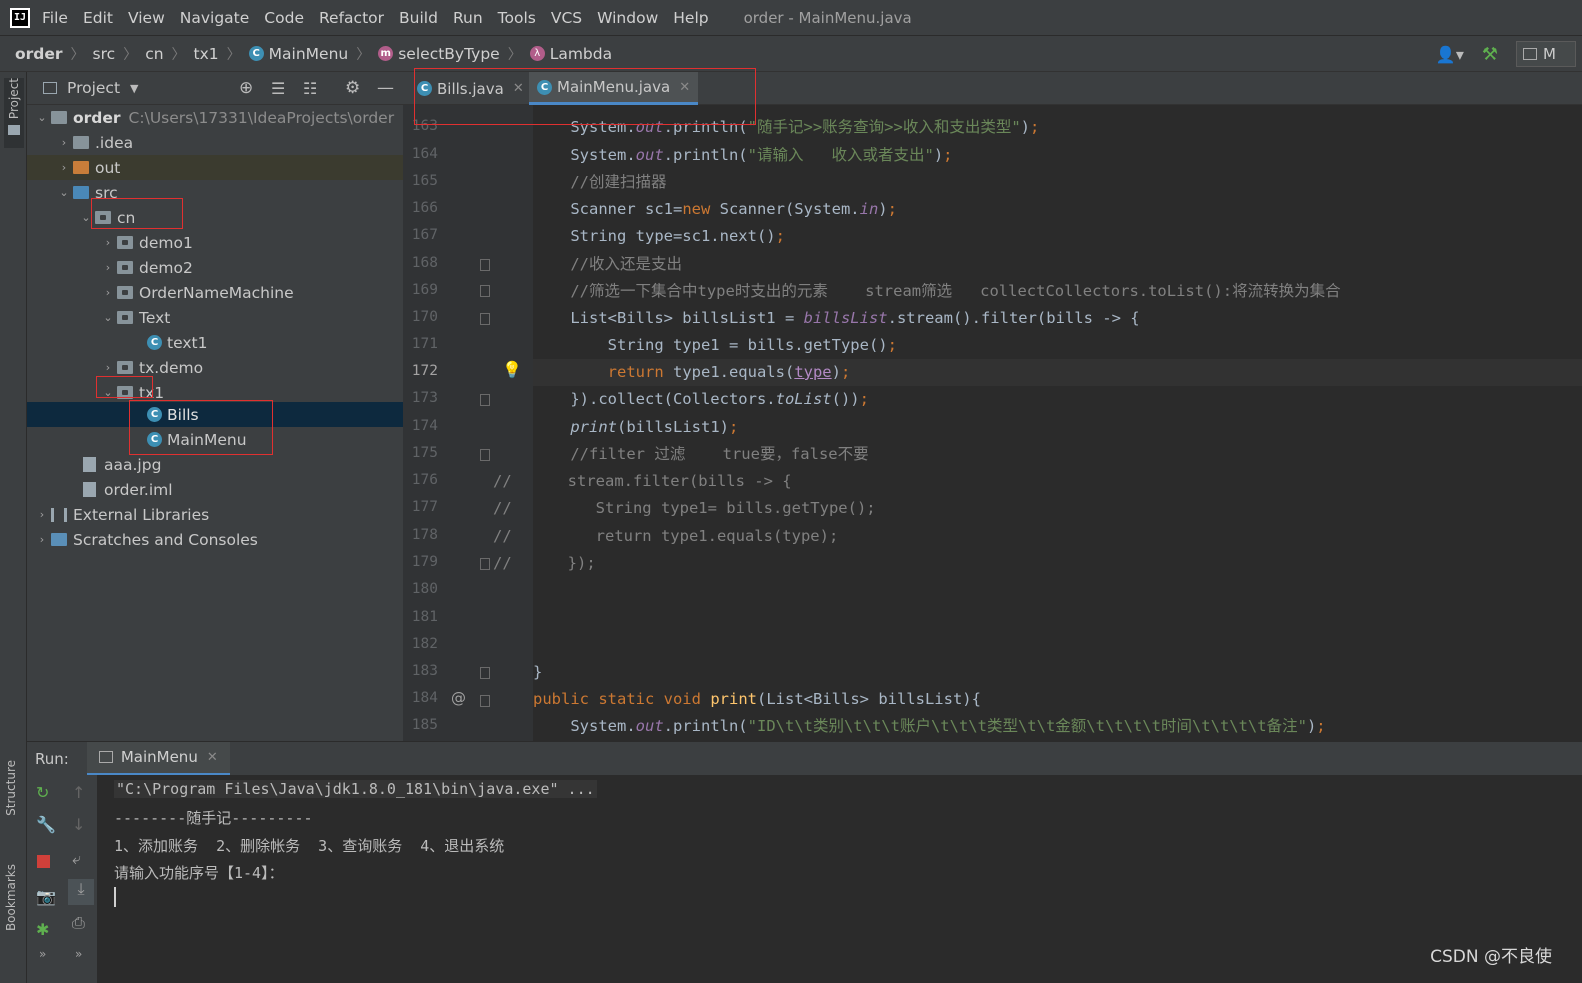 Image resolution: width=1582 pixels, height=983 pixels. Describe the element at coordinates (78, 954) in the screenshot. I see `more-icon: »` at that location.